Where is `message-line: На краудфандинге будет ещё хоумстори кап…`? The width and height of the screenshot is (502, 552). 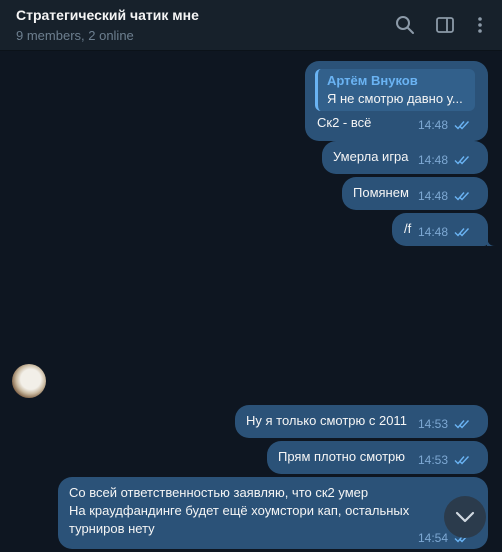 message-line: На краудфандинге будет ещё хоумстори кап… is located at coordinates (239, 510).